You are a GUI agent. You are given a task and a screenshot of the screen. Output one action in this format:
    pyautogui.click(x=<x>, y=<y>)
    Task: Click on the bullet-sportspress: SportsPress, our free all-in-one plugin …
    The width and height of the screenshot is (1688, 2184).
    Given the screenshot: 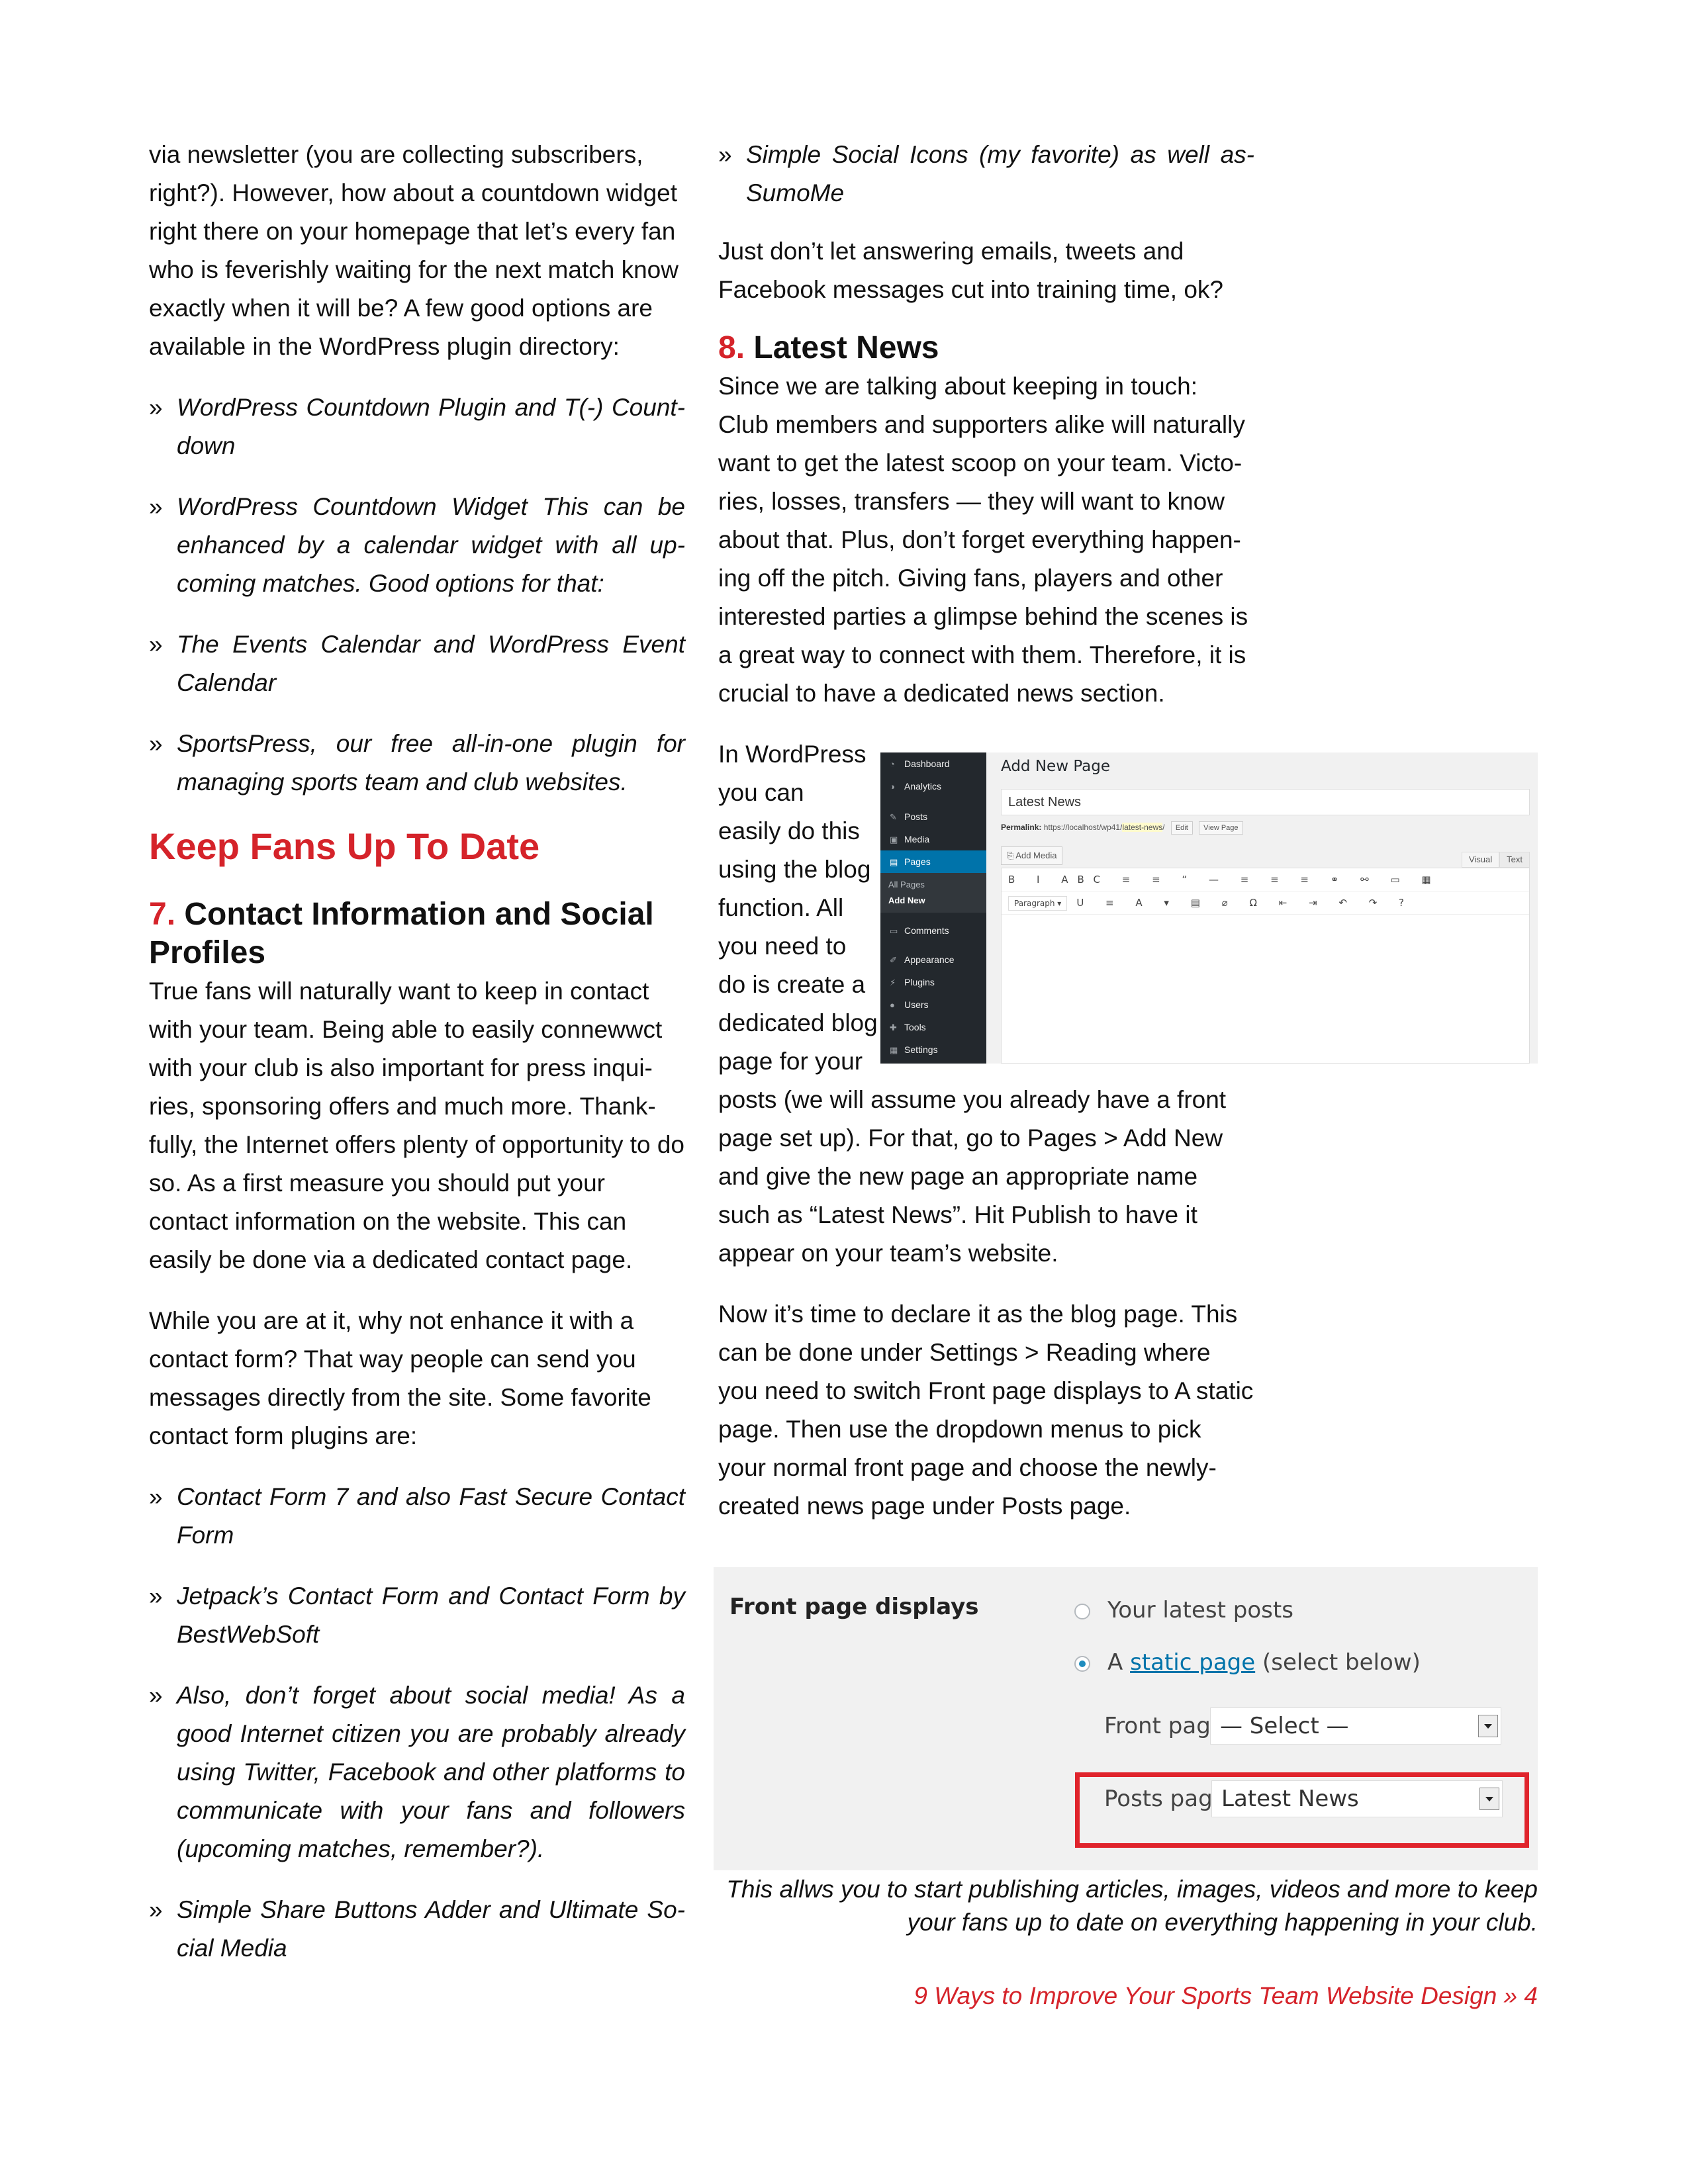 What is the action you would take?
    pyautogui.click(x=417, y=763)
    